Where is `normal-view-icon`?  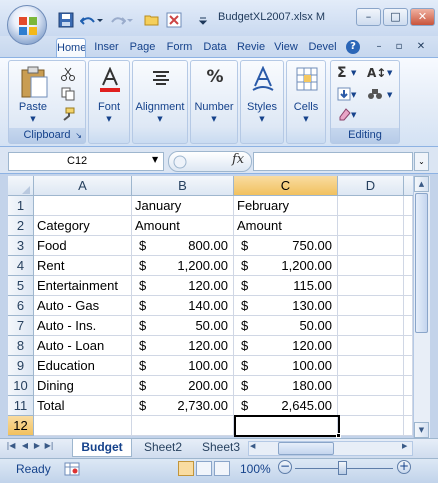
normal-view-icon is located at coordinates (186, 468).